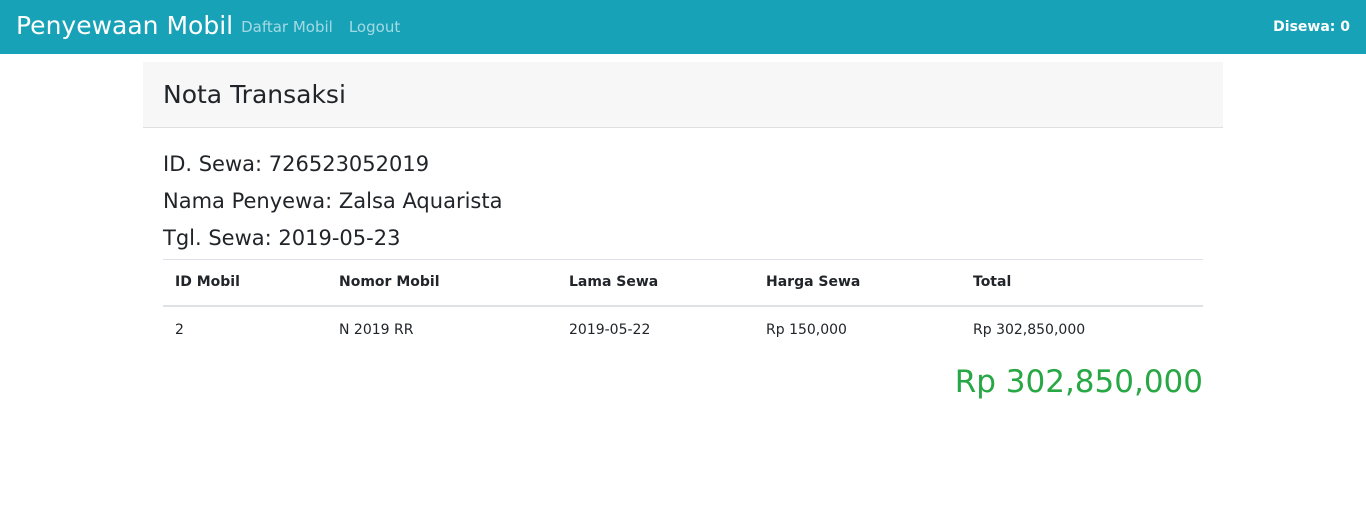 This screenshot has width=1366, height=509. I want to click on cell-rental-duration: 2019-05-22, so click(610, 330).